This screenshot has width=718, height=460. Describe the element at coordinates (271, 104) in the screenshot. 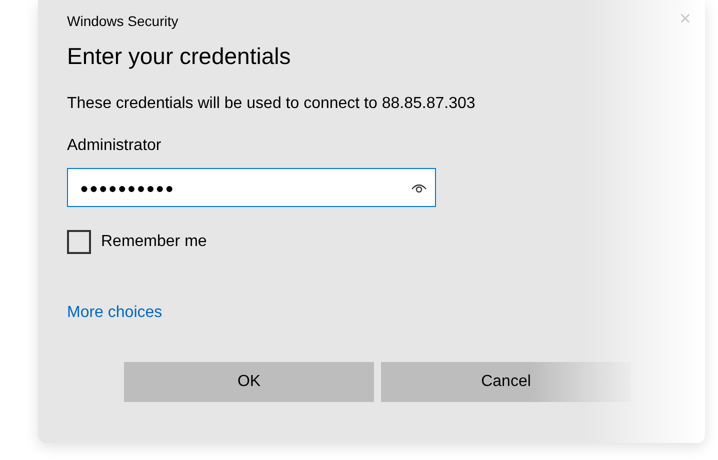

I see `message-text: These credentials will be used to connect to 88.85.87.303` at that location.